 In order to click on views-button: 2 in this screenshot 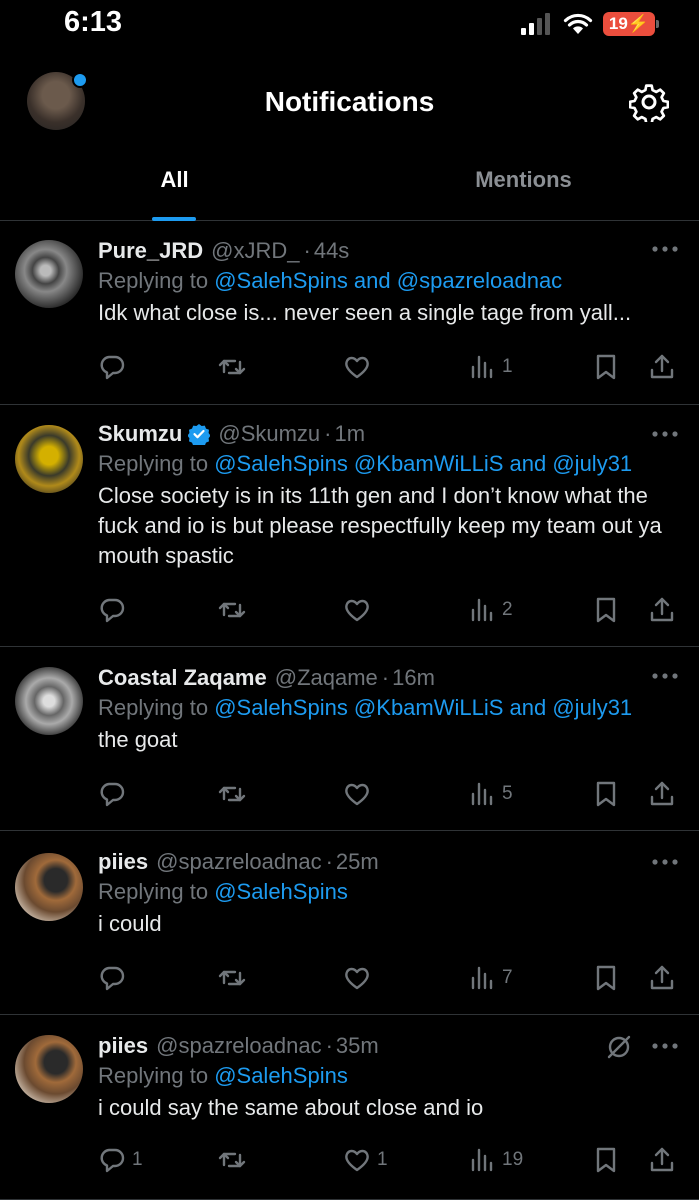, I will do `click(490, 610)`.